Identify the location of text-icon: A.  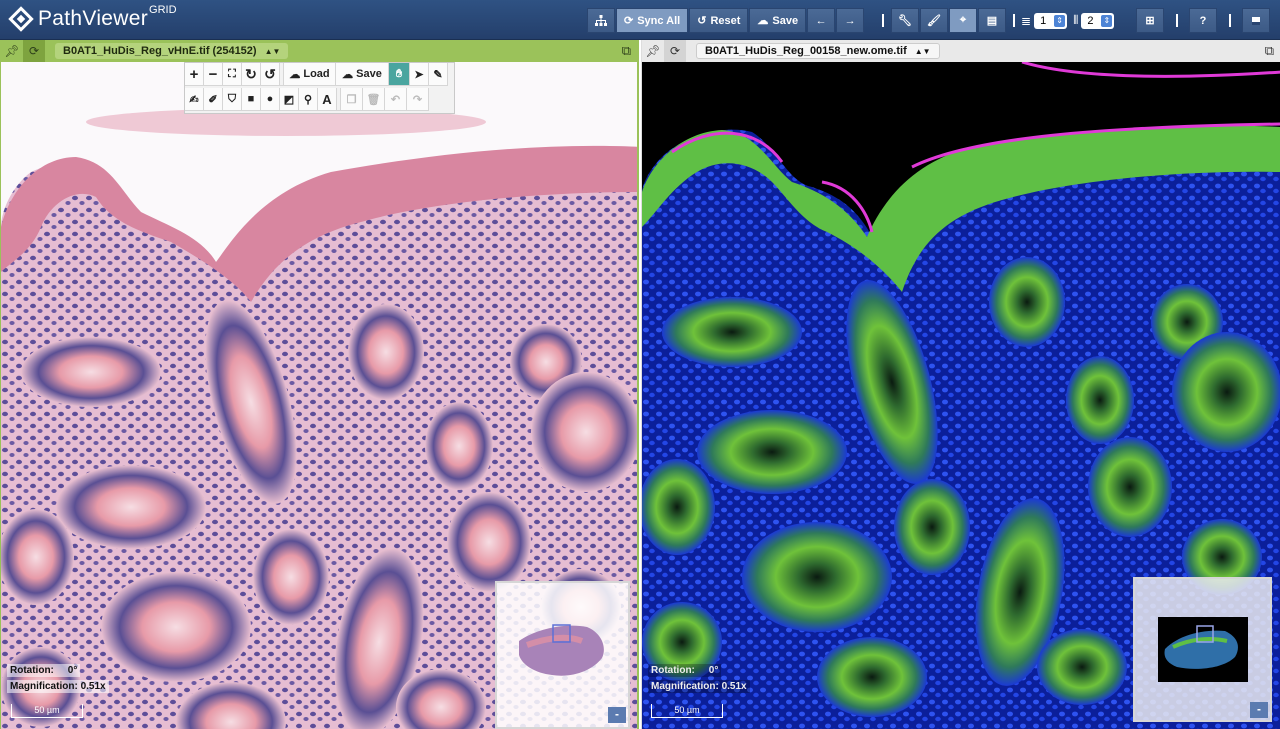
(327, 99).